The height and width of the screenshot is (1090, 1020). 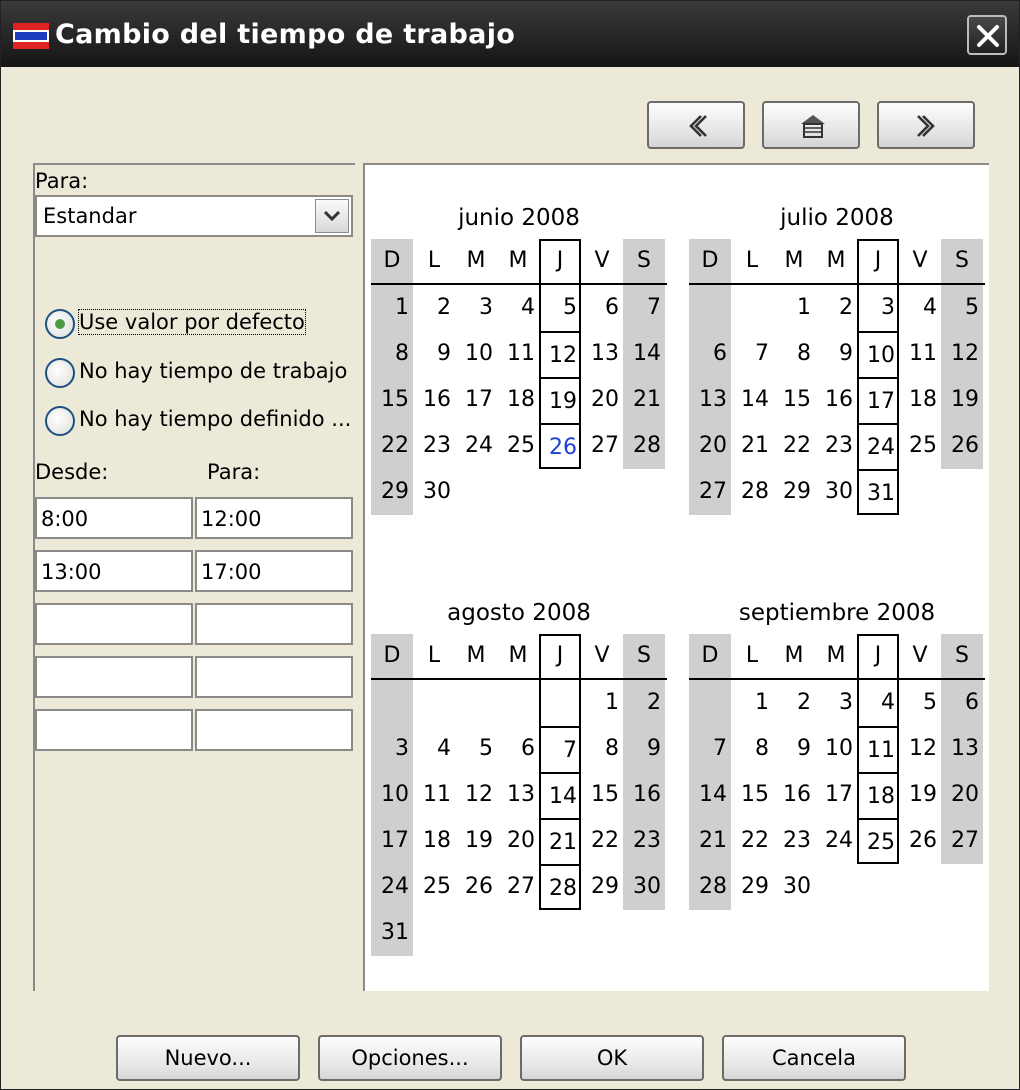 What do you see at coordinates (612, 1058) in the screenshot?
I see `ok-button: OK` at bounding box center [612, 1058].